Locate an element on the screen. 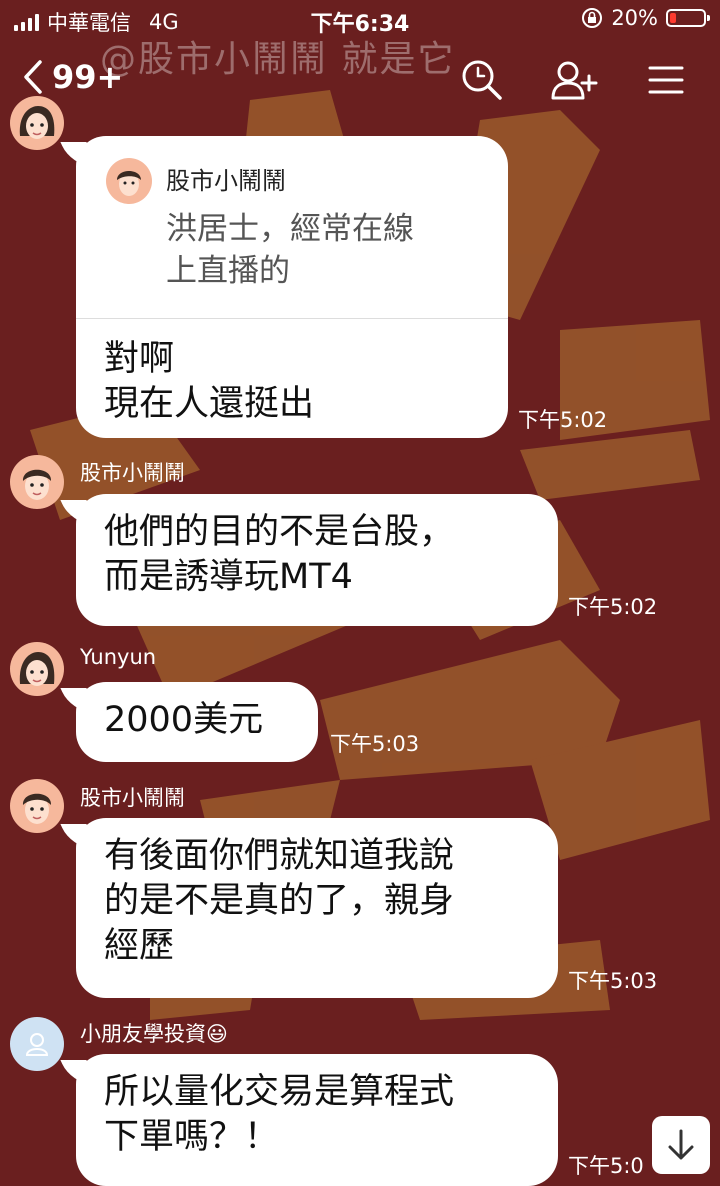 This screenshot has width=720, height=1186. quoted-message: 股市小鬧鬧 洪居士，經常在線 上直播的 is located at coordinates (292, 227).